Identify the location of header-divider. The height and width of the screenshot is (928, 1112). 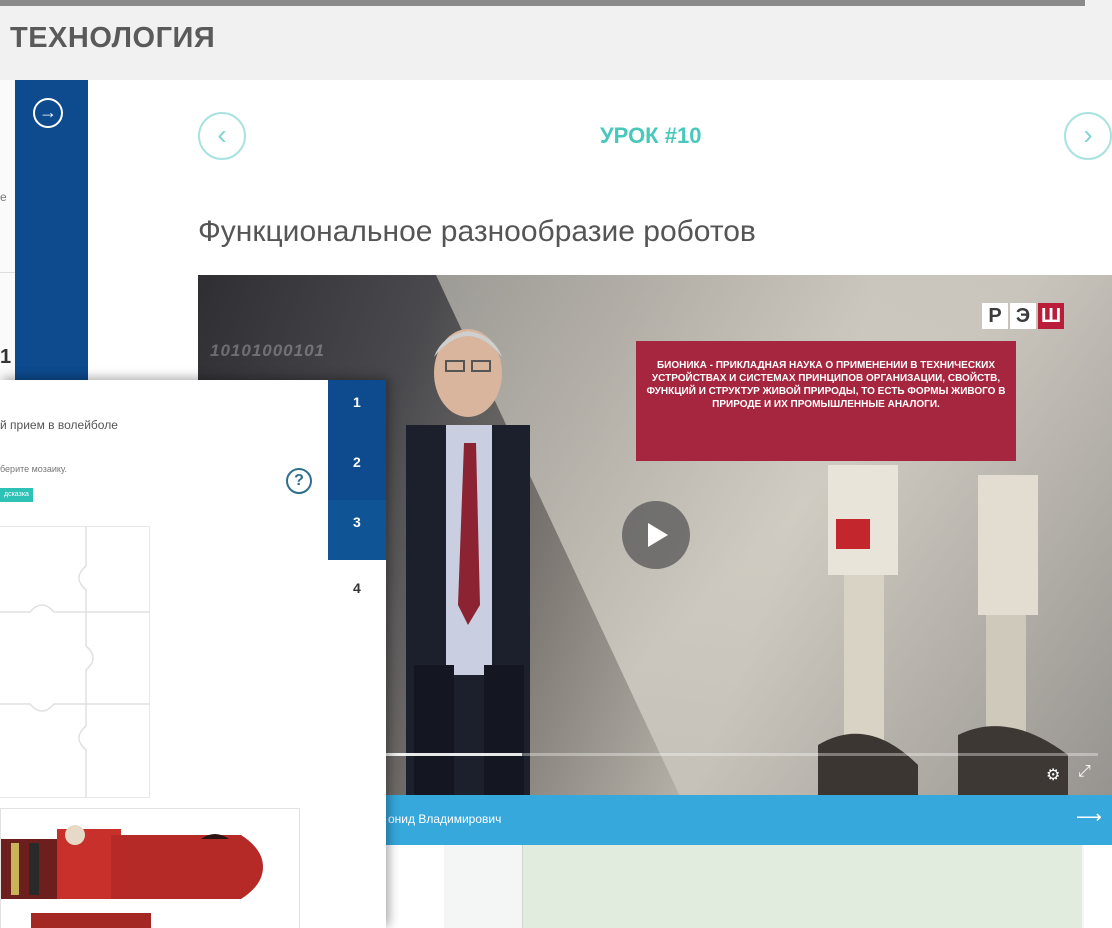
(542, 3).